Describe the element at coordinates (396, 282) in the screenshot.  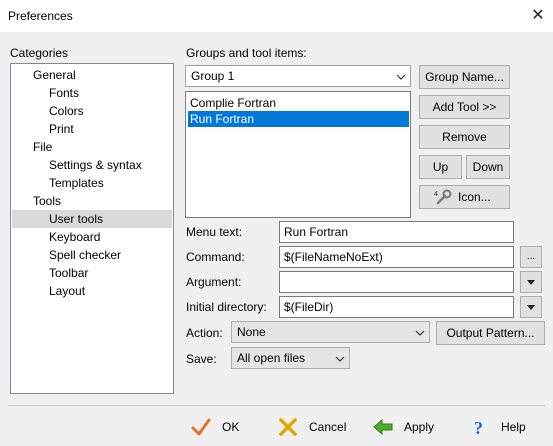
I see `argument-field` at that location.